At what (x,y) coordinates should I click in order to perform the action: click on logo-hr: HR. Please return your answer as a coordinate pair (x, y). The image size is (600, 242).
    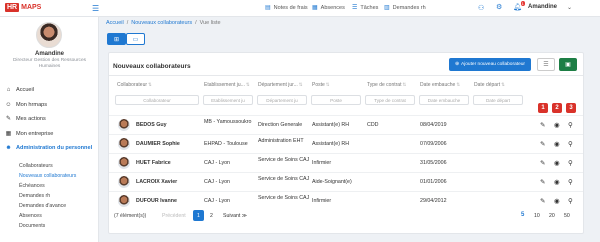
    Looking at the image, I should click on (12, 7).